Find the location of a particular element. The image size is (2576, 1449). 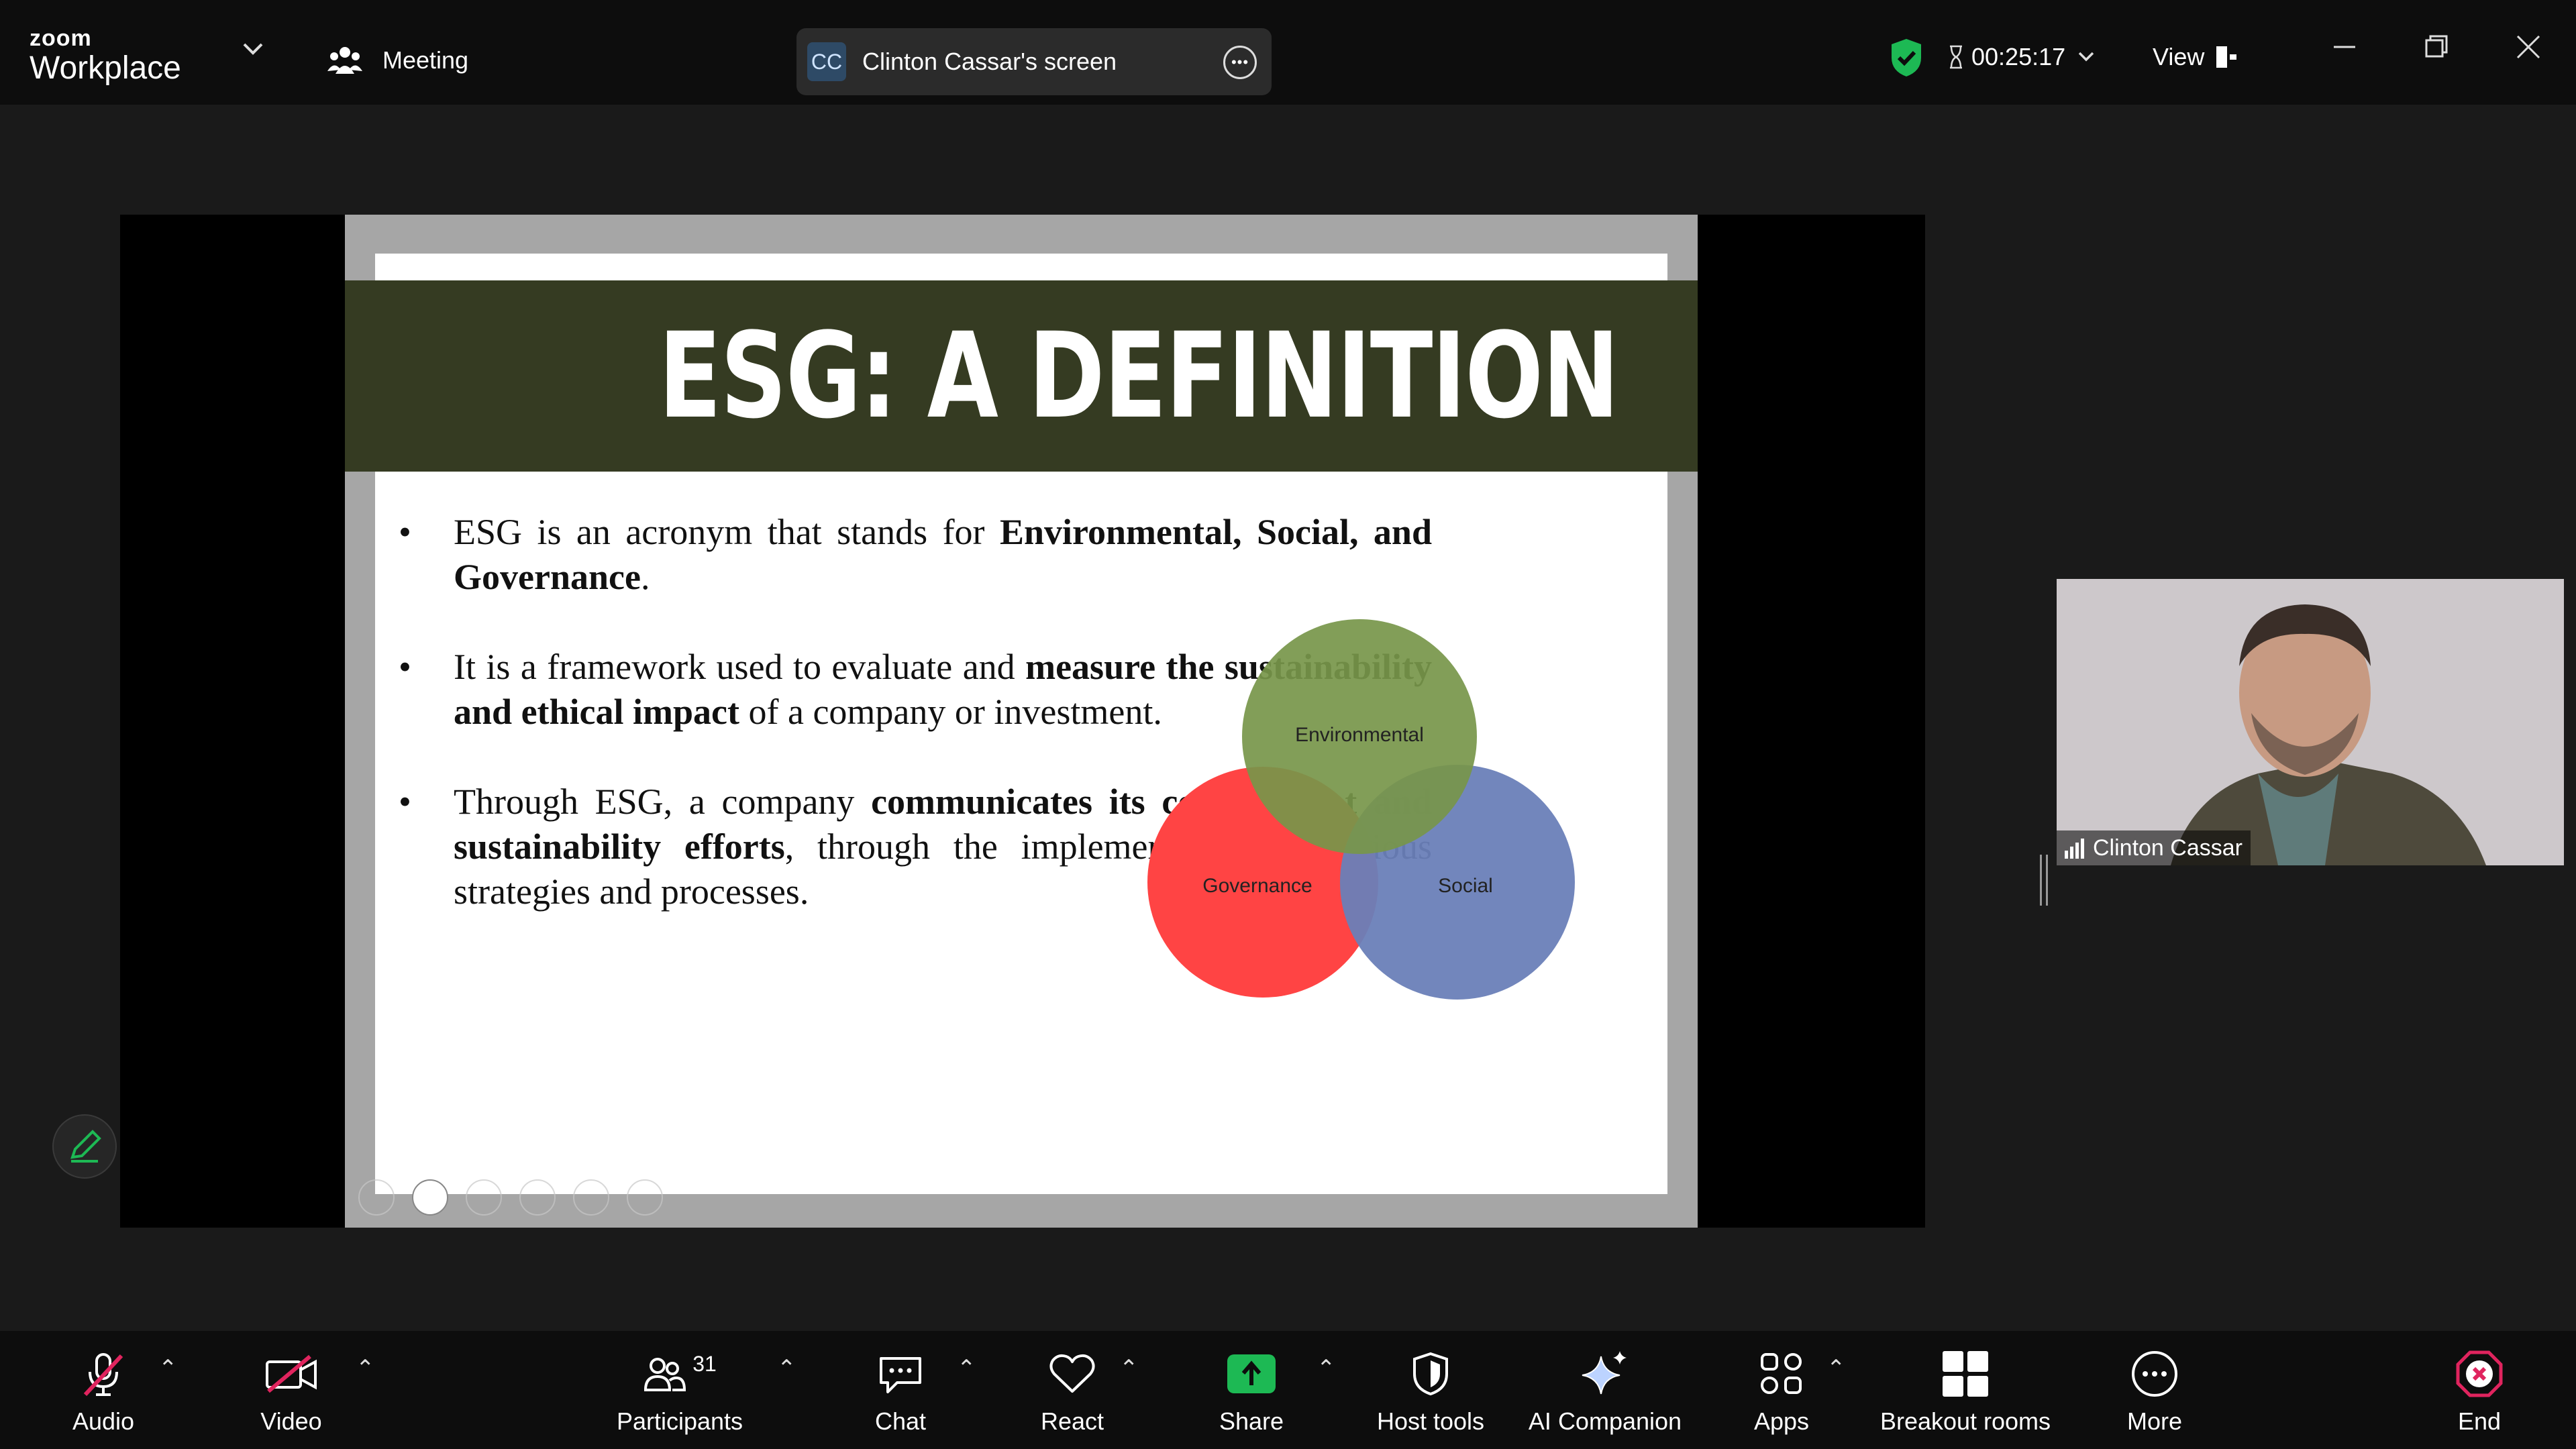

participants-count: 31 is located at coordinates (704, 1363).